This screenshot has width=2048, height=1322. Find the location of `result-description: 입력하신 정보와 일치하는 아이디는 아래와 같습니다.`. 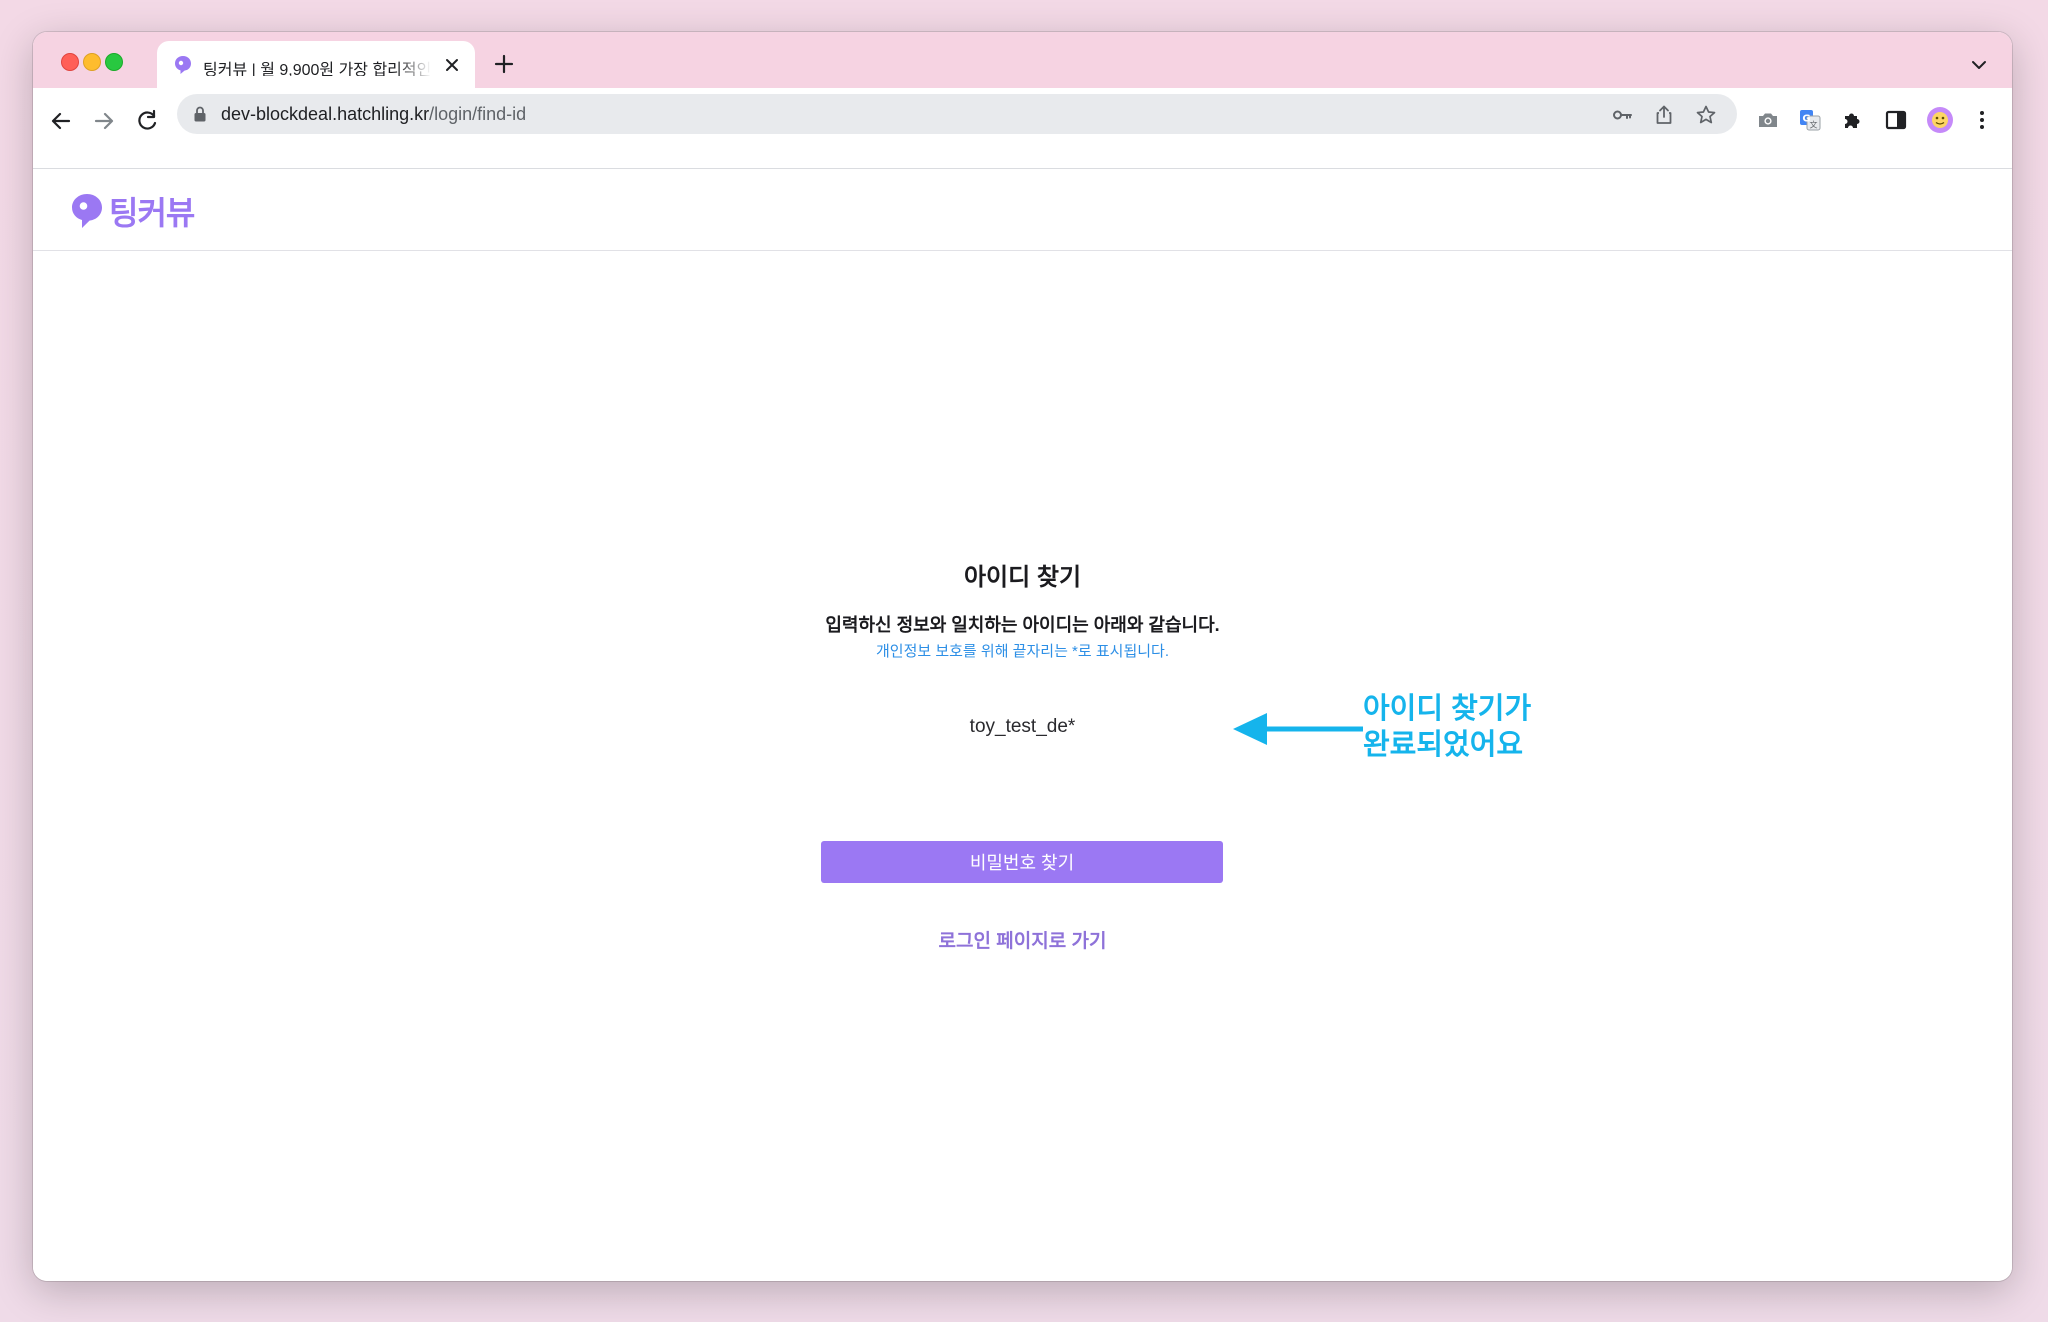

result-description: 입력하신 정보와 일치하는 아이디는 아래와 같습니다. is located at coordinates (1022, 625).